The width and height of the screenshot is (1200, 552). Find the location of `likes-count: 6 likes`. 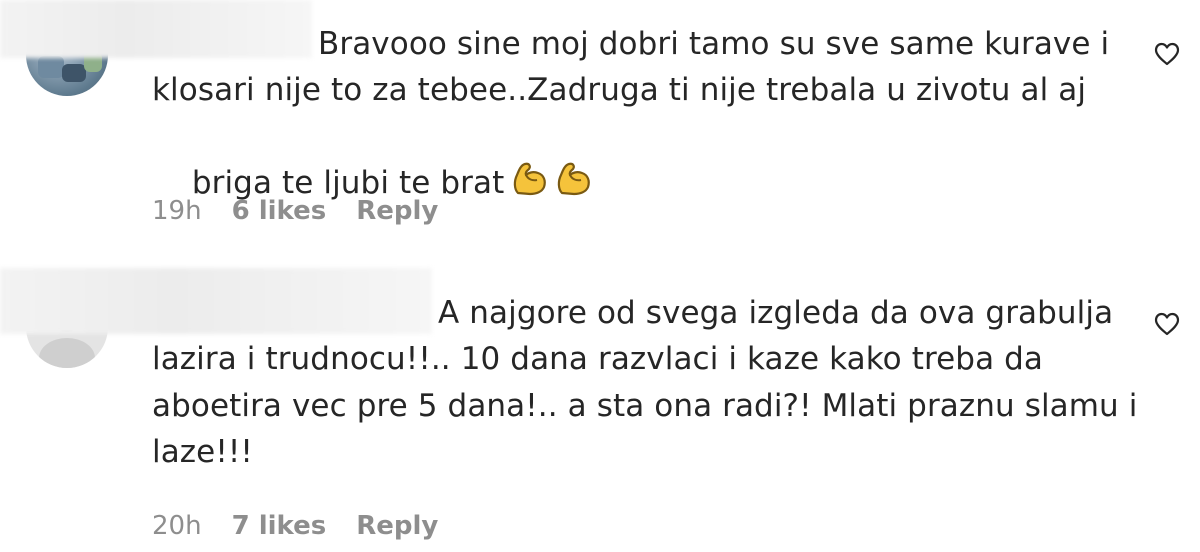

likes-count: 6 likes is located at coordinates (279, 211).